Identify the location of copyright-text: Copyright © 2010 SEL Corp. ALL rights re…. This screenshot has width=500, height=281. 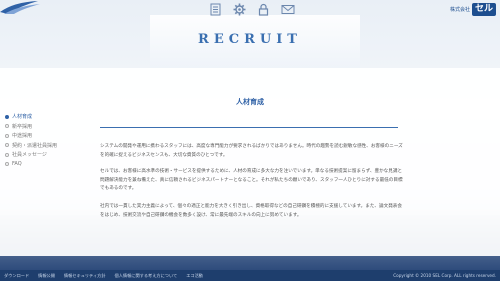
(444, 275).